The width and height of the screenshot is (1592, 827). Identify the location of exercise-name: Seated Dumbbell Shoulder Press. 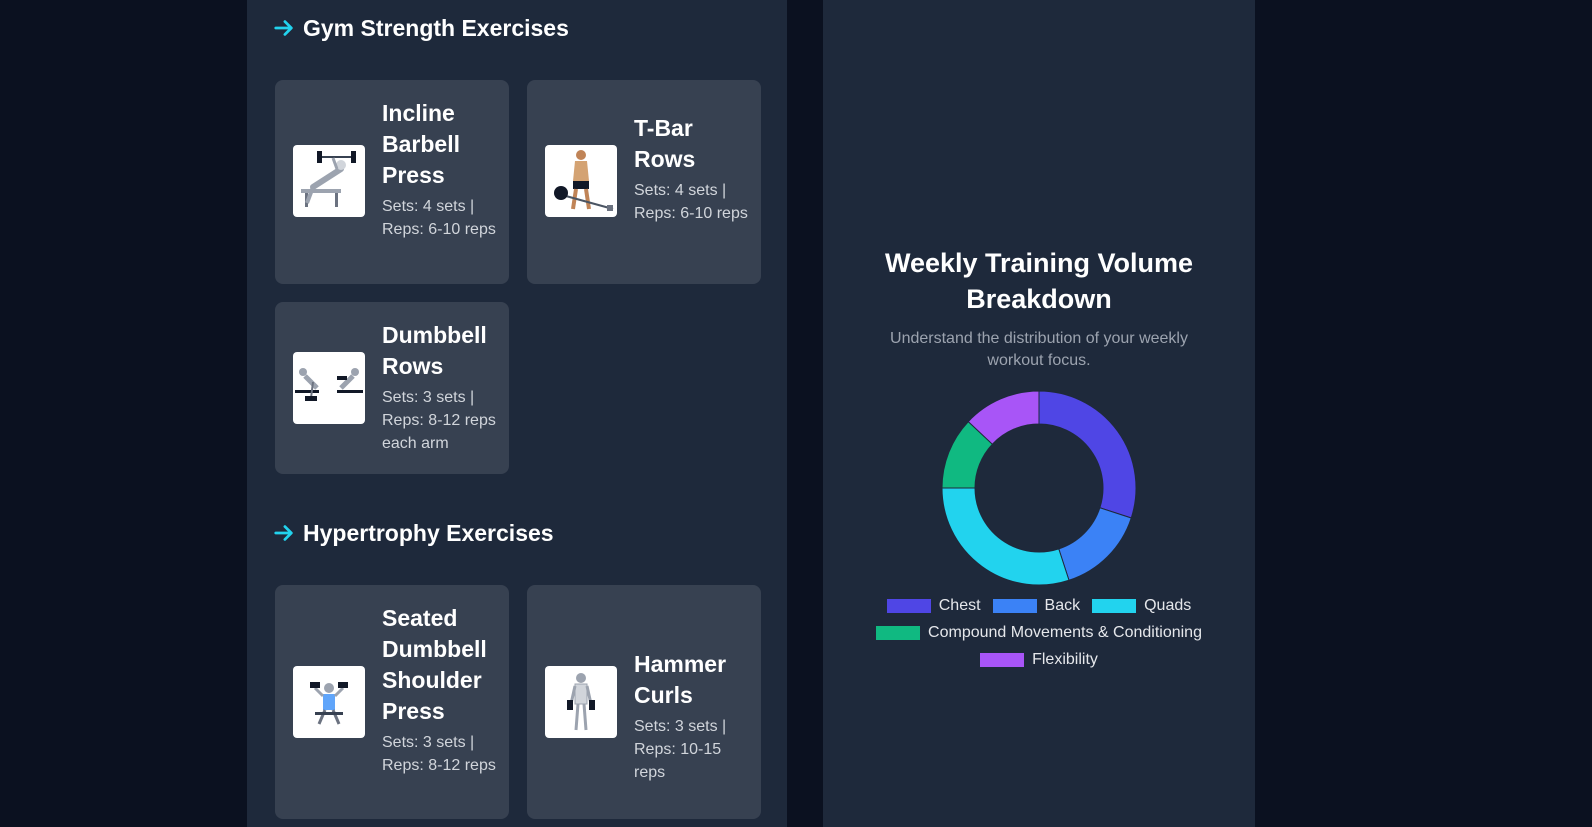
(434, 664).